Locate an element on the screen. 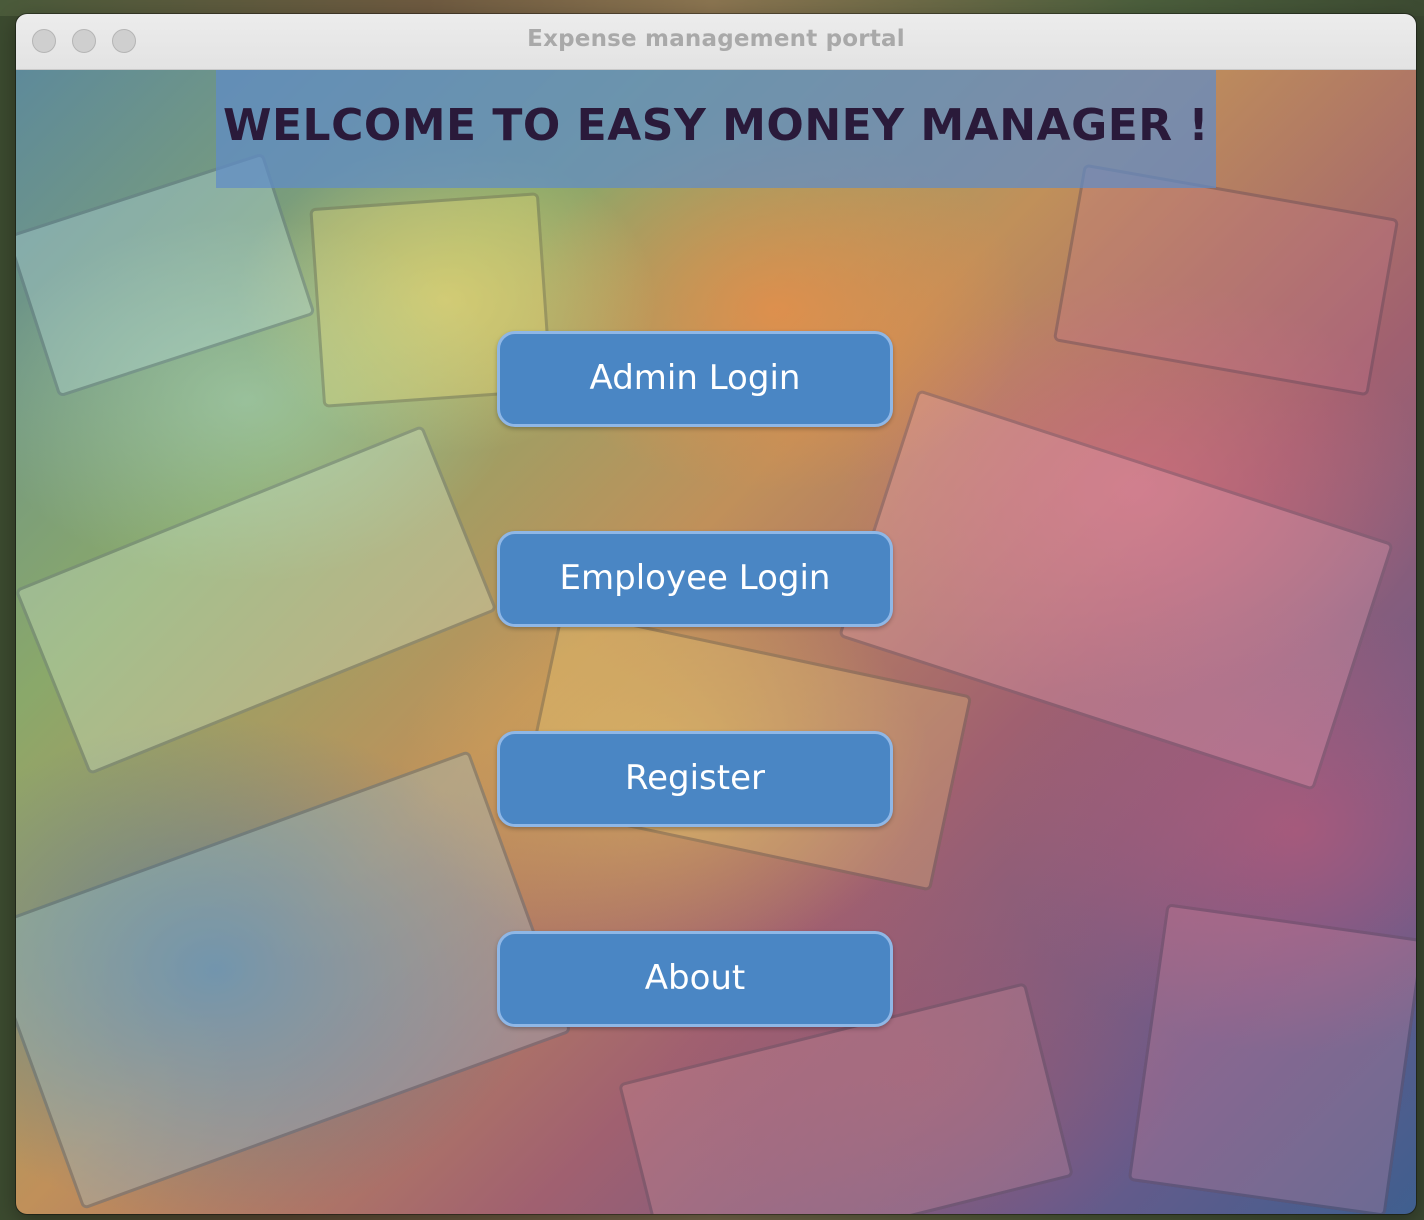 The height and width of the screenshot is (1220, 1424). admin-login-button: Admin Login is located at coordinates (695, 379).